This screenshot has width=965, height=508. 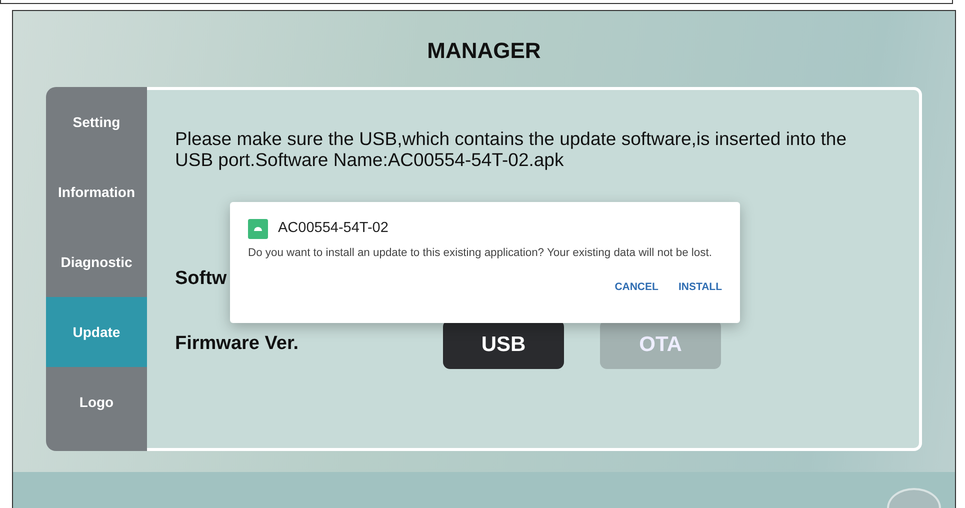 I want to click on dialog-title: AC00554-54T-02, so click(x=333, y=228).